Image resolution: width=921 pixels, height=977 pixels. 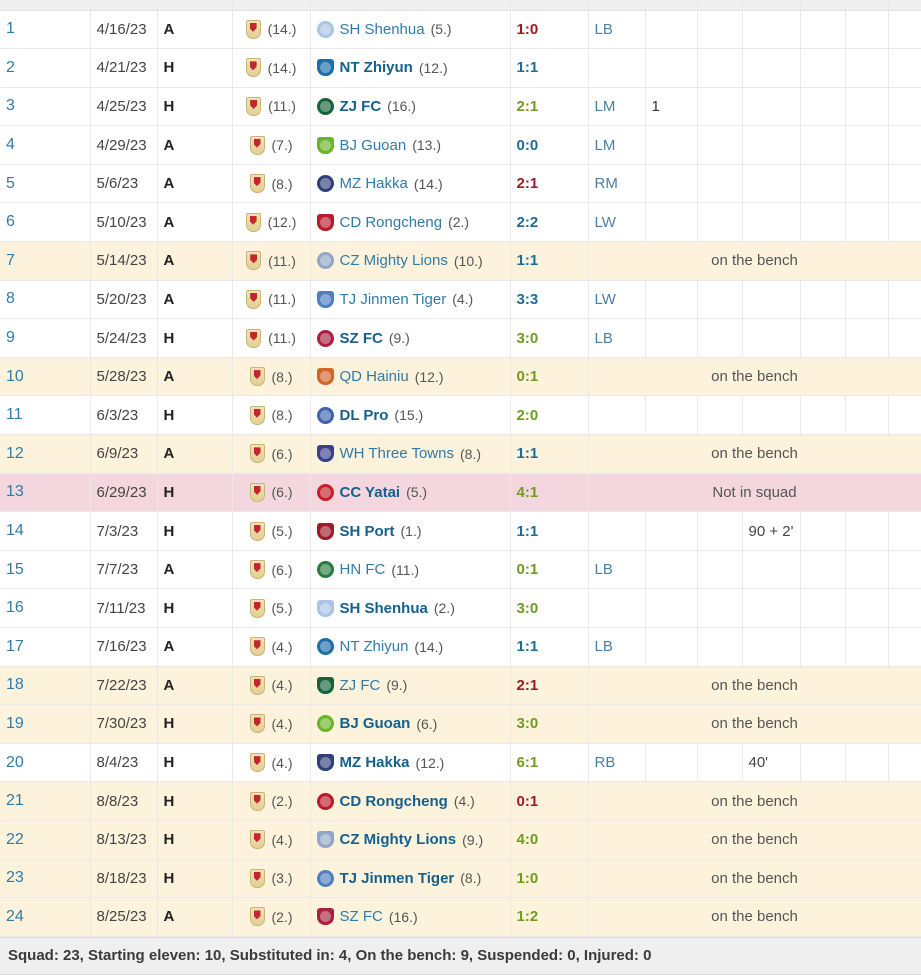 What do you see at coordinates (403, 916) in the screenshot?
I see `opponent-rank: (16.)` at bounding box center [403, 916].